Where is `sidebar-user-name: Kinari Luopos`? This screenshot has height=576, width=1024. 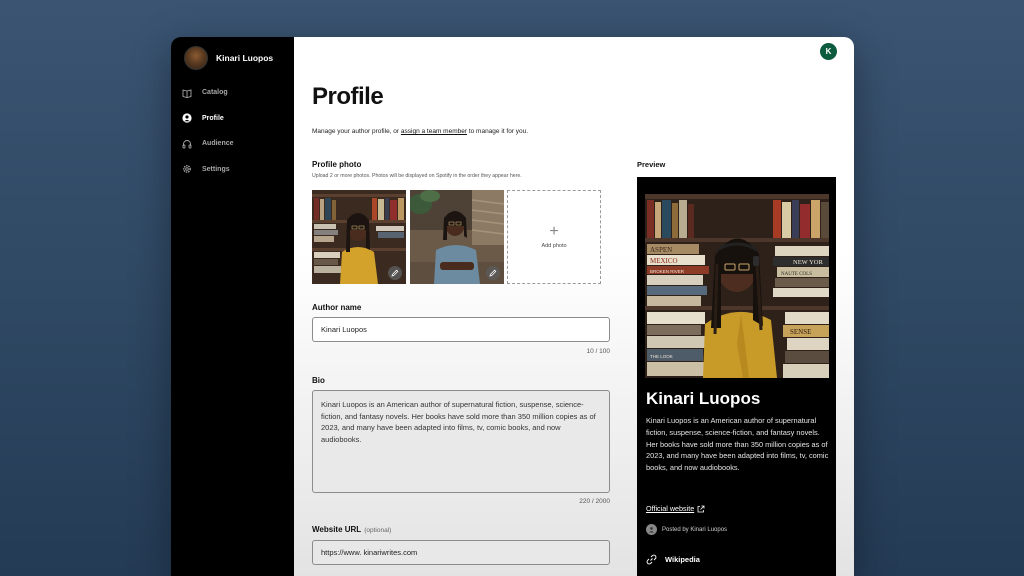
sidebar-user-name: Kinari Luopos is located at coordinates (245, 58).